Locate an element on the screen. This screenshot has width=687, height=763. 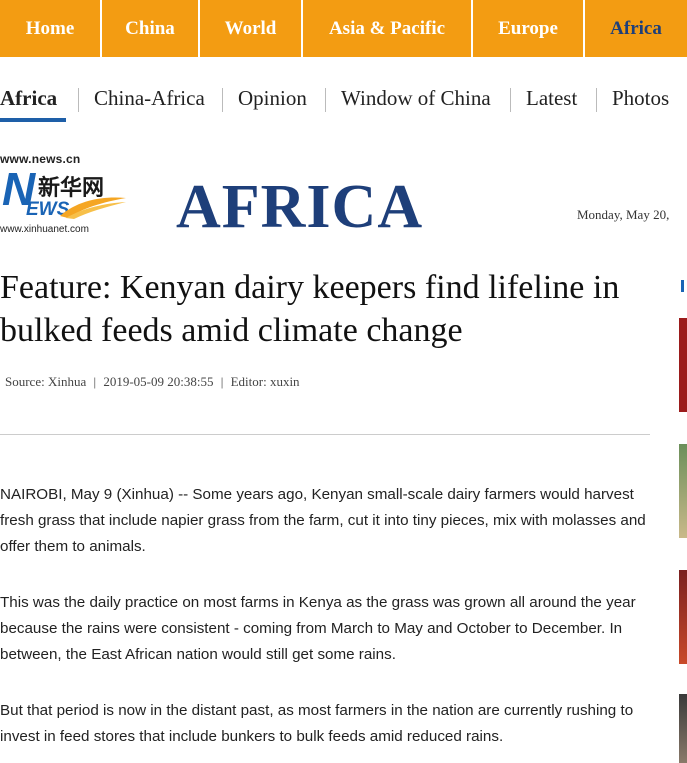
sidebar-header-fragment is located at coordinates (683, 287).